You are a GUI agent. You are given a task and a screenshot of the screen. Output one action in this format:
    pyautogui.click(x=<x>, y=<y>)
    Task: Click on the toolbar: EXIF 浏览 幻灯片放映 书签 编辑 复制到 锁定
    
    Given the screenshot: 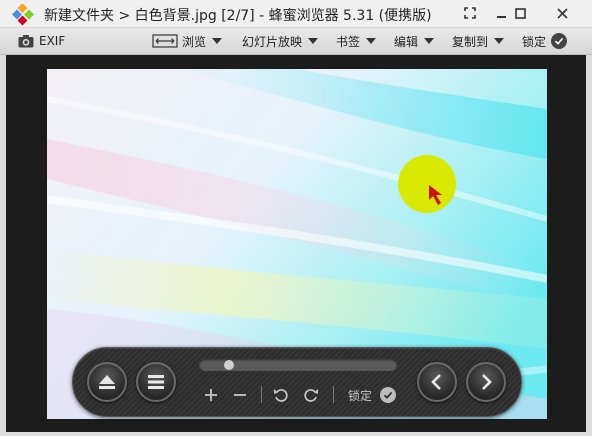 What is the action you would take?
    pyautogui.click(x=296, y=41)
    